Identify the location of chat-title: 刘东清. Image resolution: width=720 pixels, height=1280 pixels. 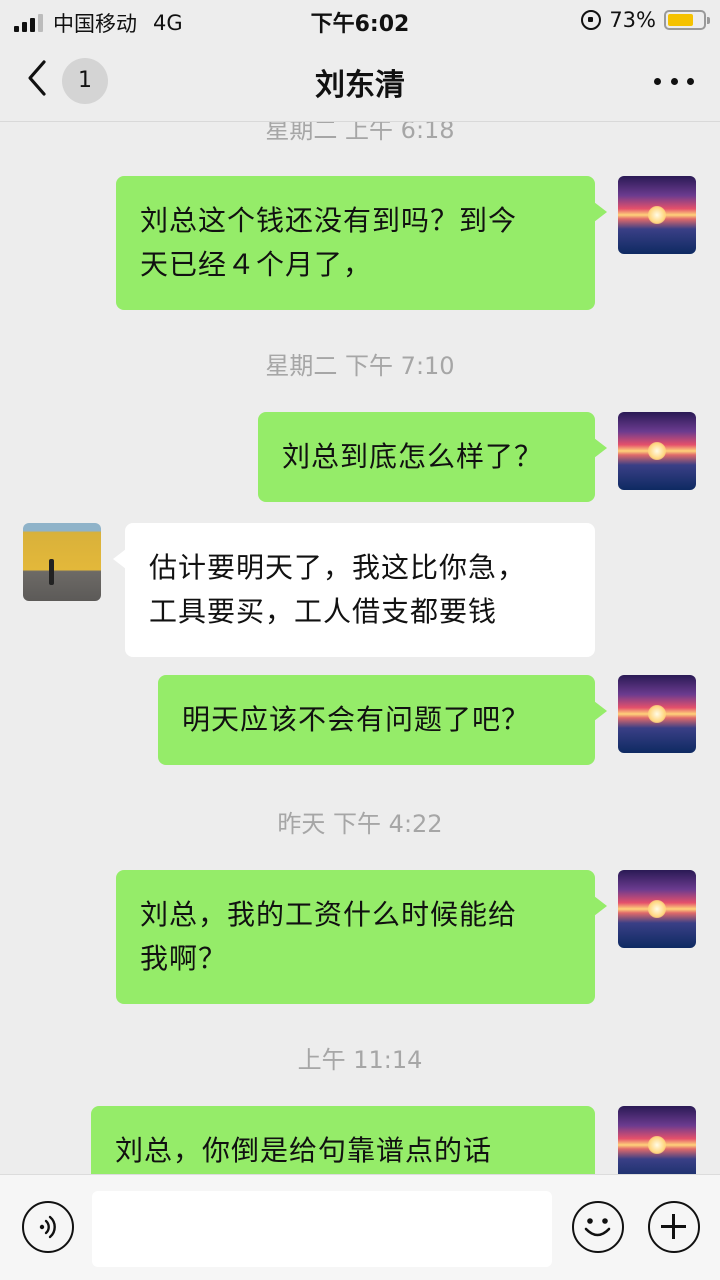
(360, 85).